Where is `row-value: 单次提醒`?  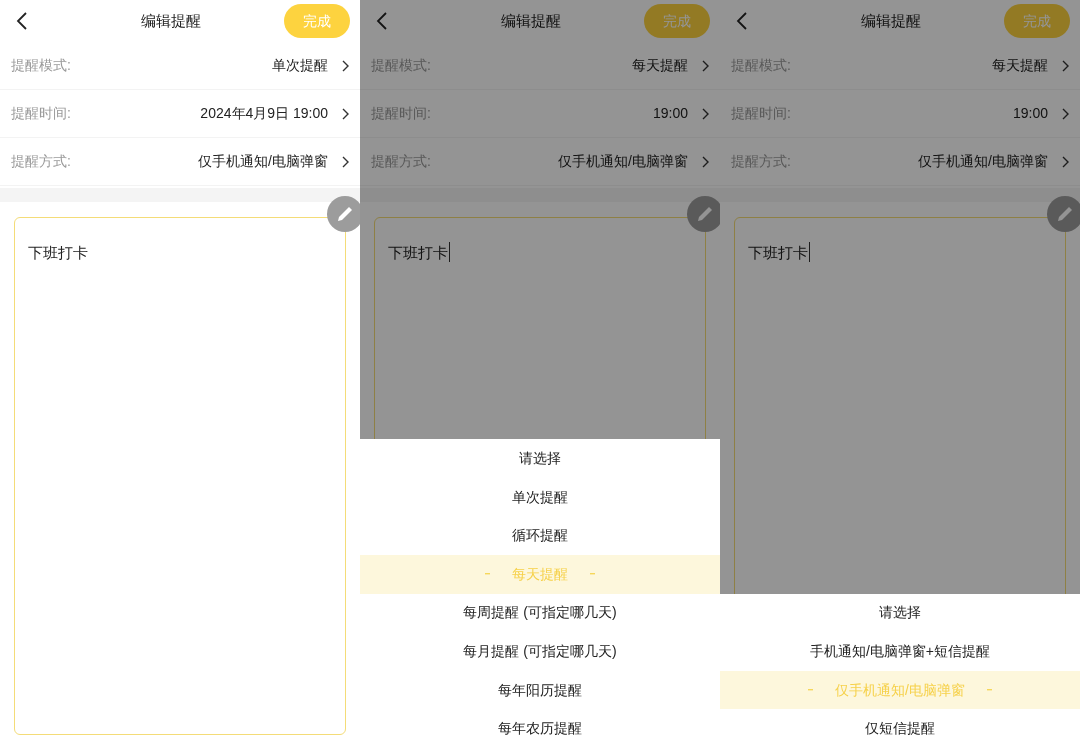 row-value: 单次提醒 is located at coordinates (300, 65).